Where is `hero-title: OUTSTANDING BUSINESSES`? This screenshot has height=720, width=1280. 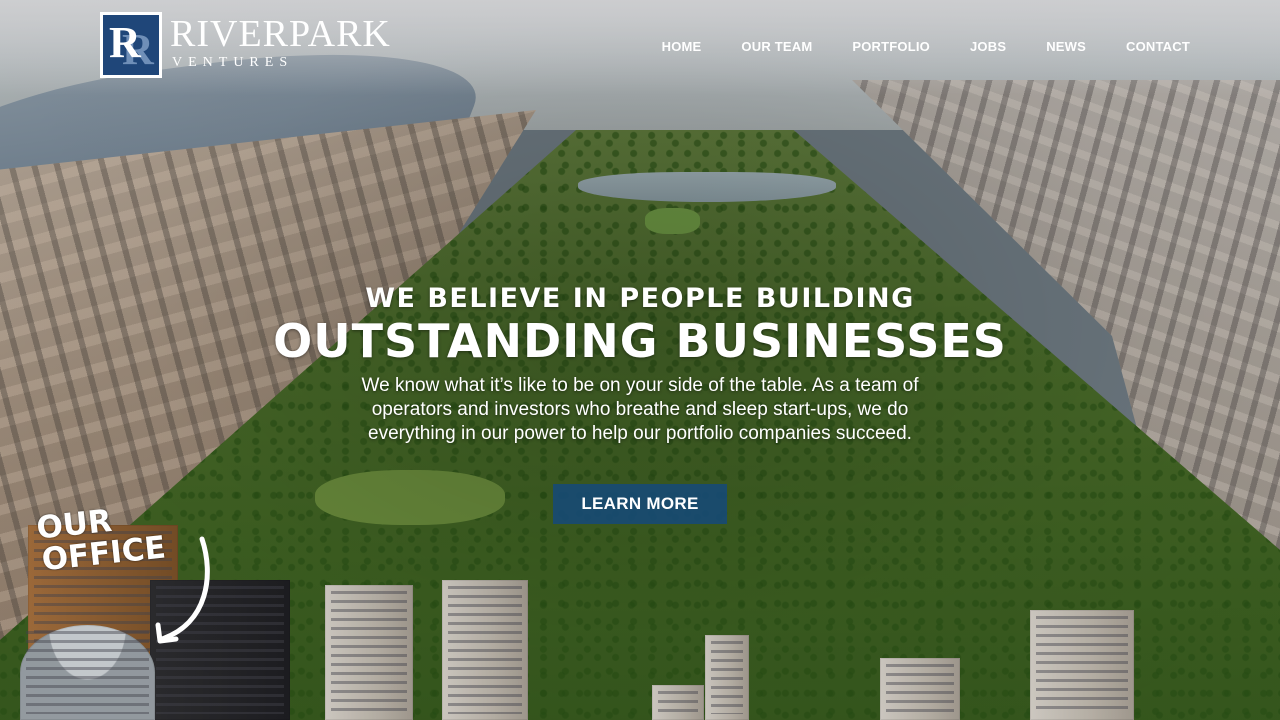
hero-title: OUTSTANDING BUSINESSES is located at coordinates (640, 341).